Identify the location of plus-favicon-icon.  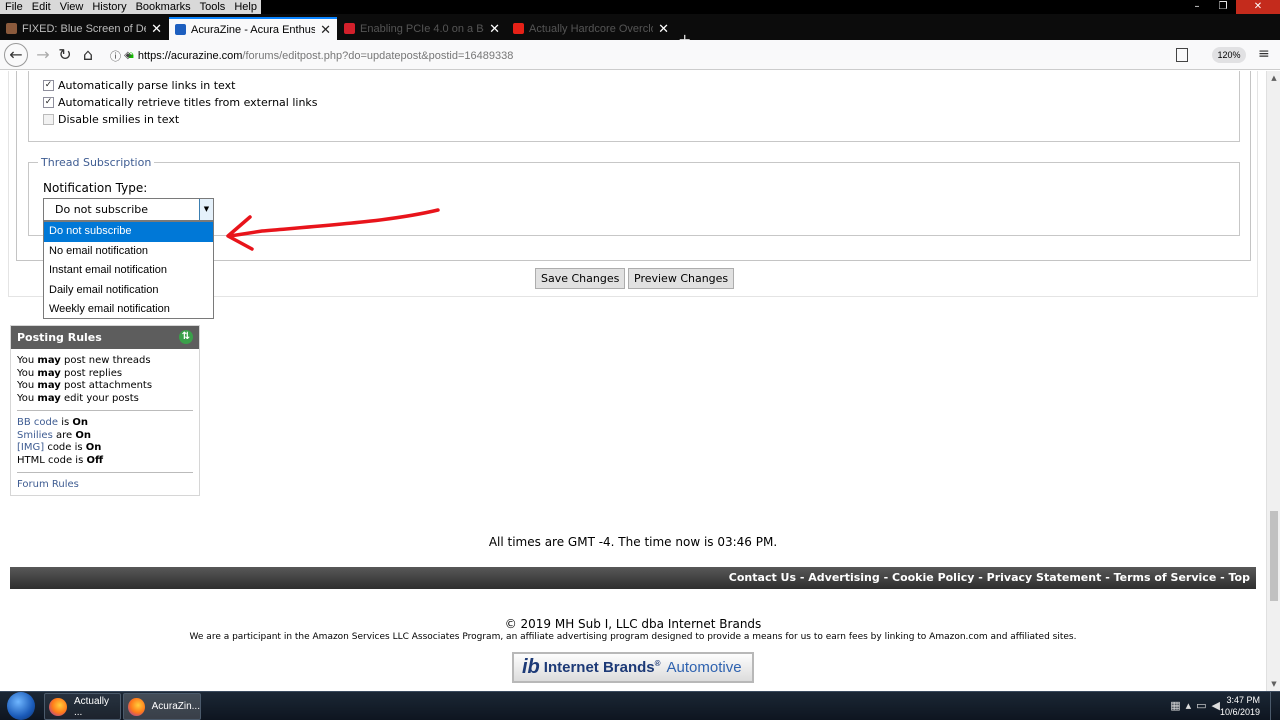
(349, 28).